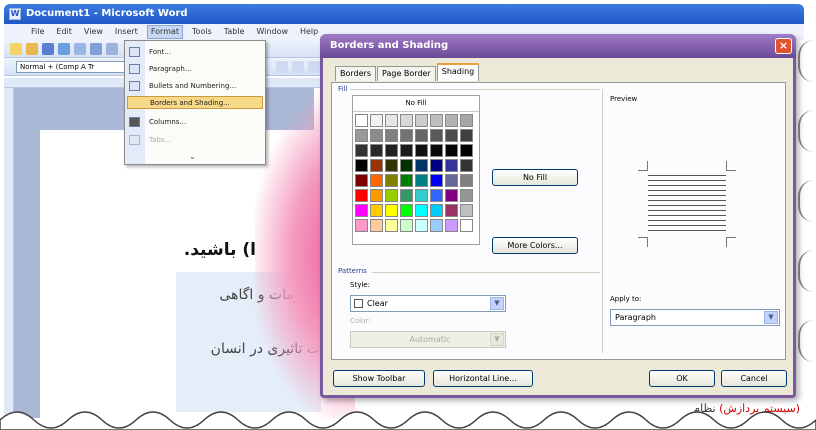 This screenshot has height=430, width=816. What do you see at coordinates (682, 378) in the screenshot?
I see `ok-button: OK` at bounding box center [682, 378].